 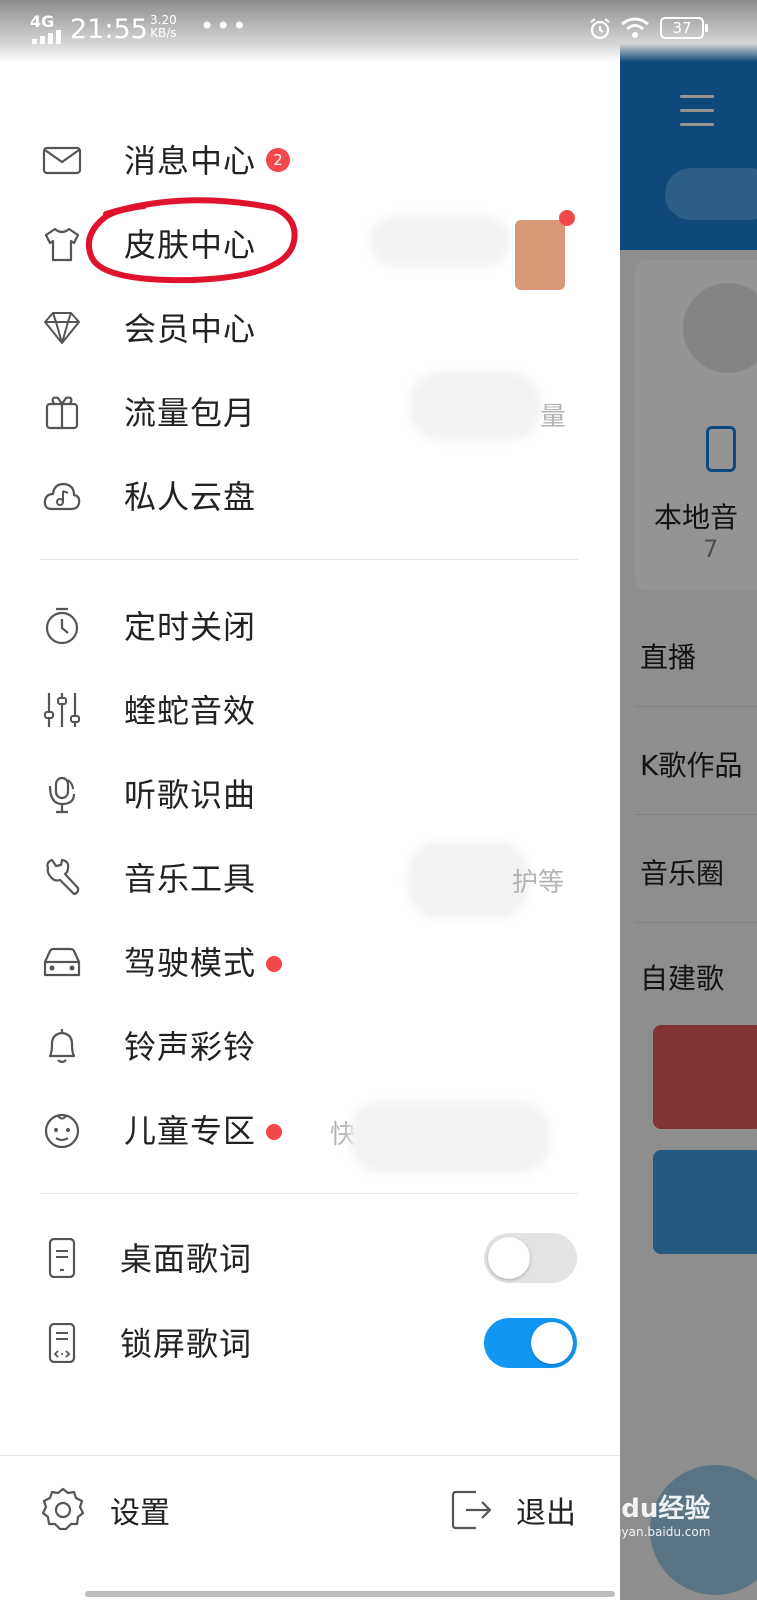 I want to click on speed-unit: KB/s, so click(x=163, y=33).